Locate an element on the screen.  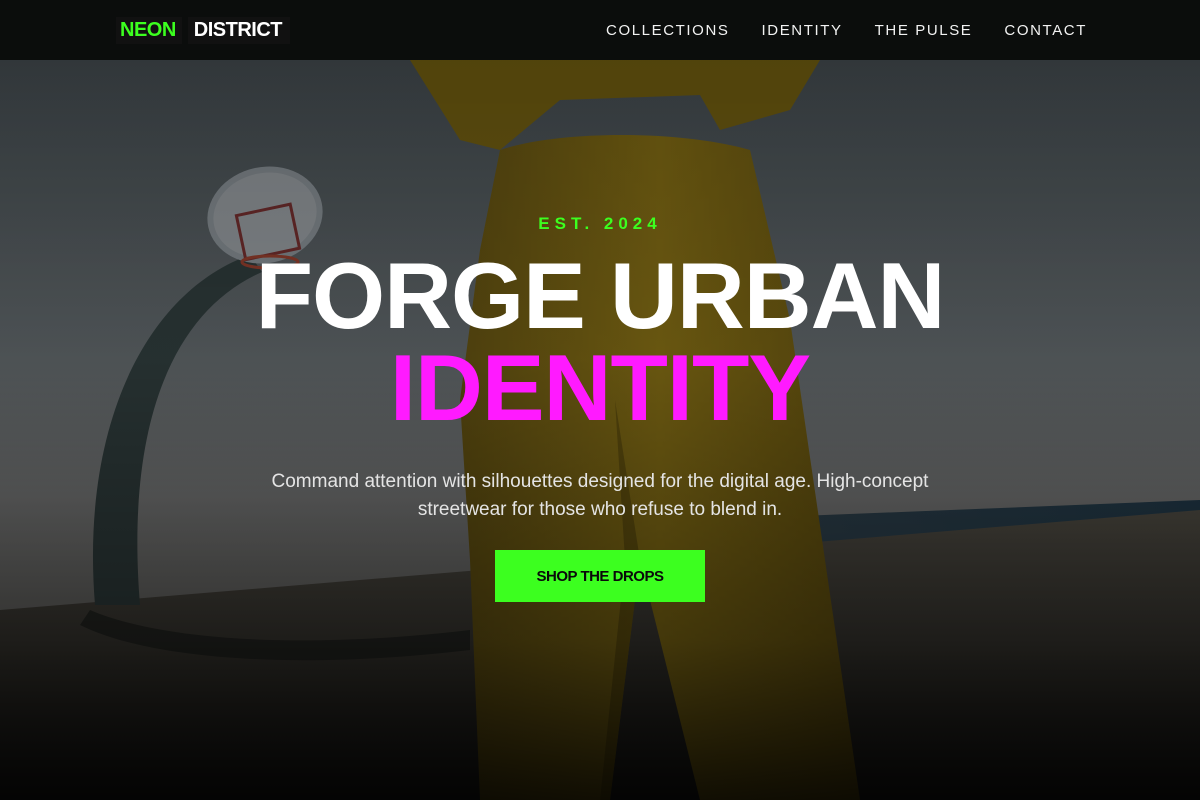
nav-link-the-pulse: THE PULSE is located at coordinates (924, 30).